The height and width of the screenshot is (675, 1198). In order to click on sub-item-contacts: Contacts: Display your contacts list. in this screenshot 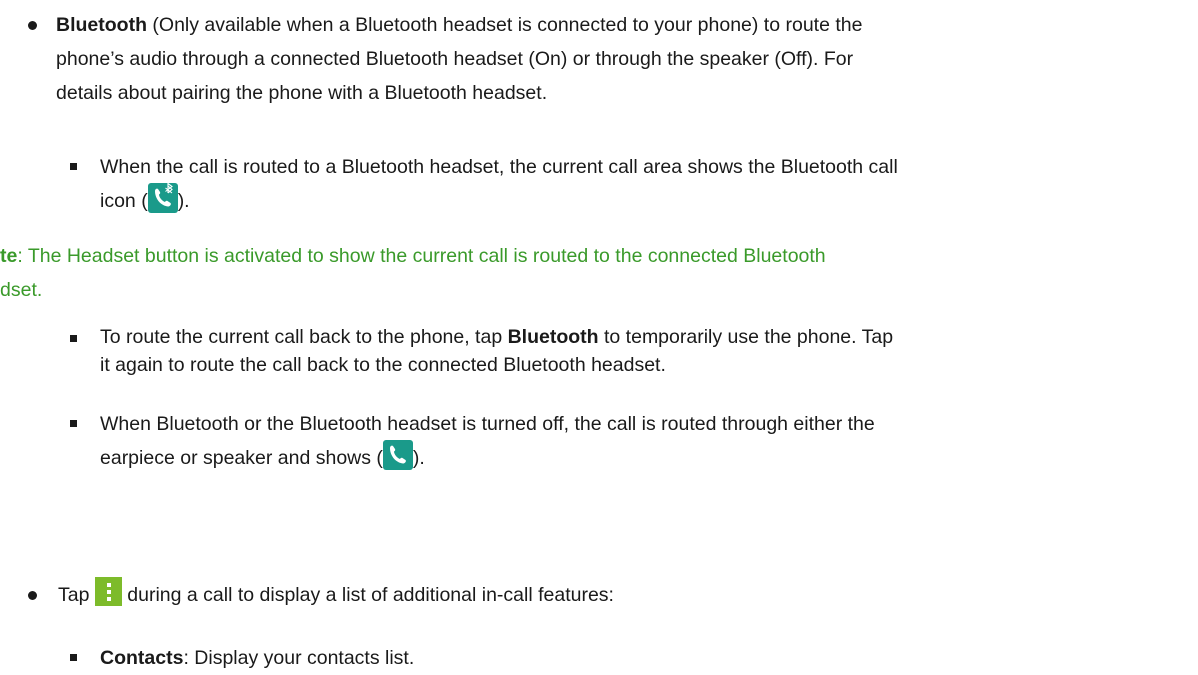, I will do `click(649, 658)`.